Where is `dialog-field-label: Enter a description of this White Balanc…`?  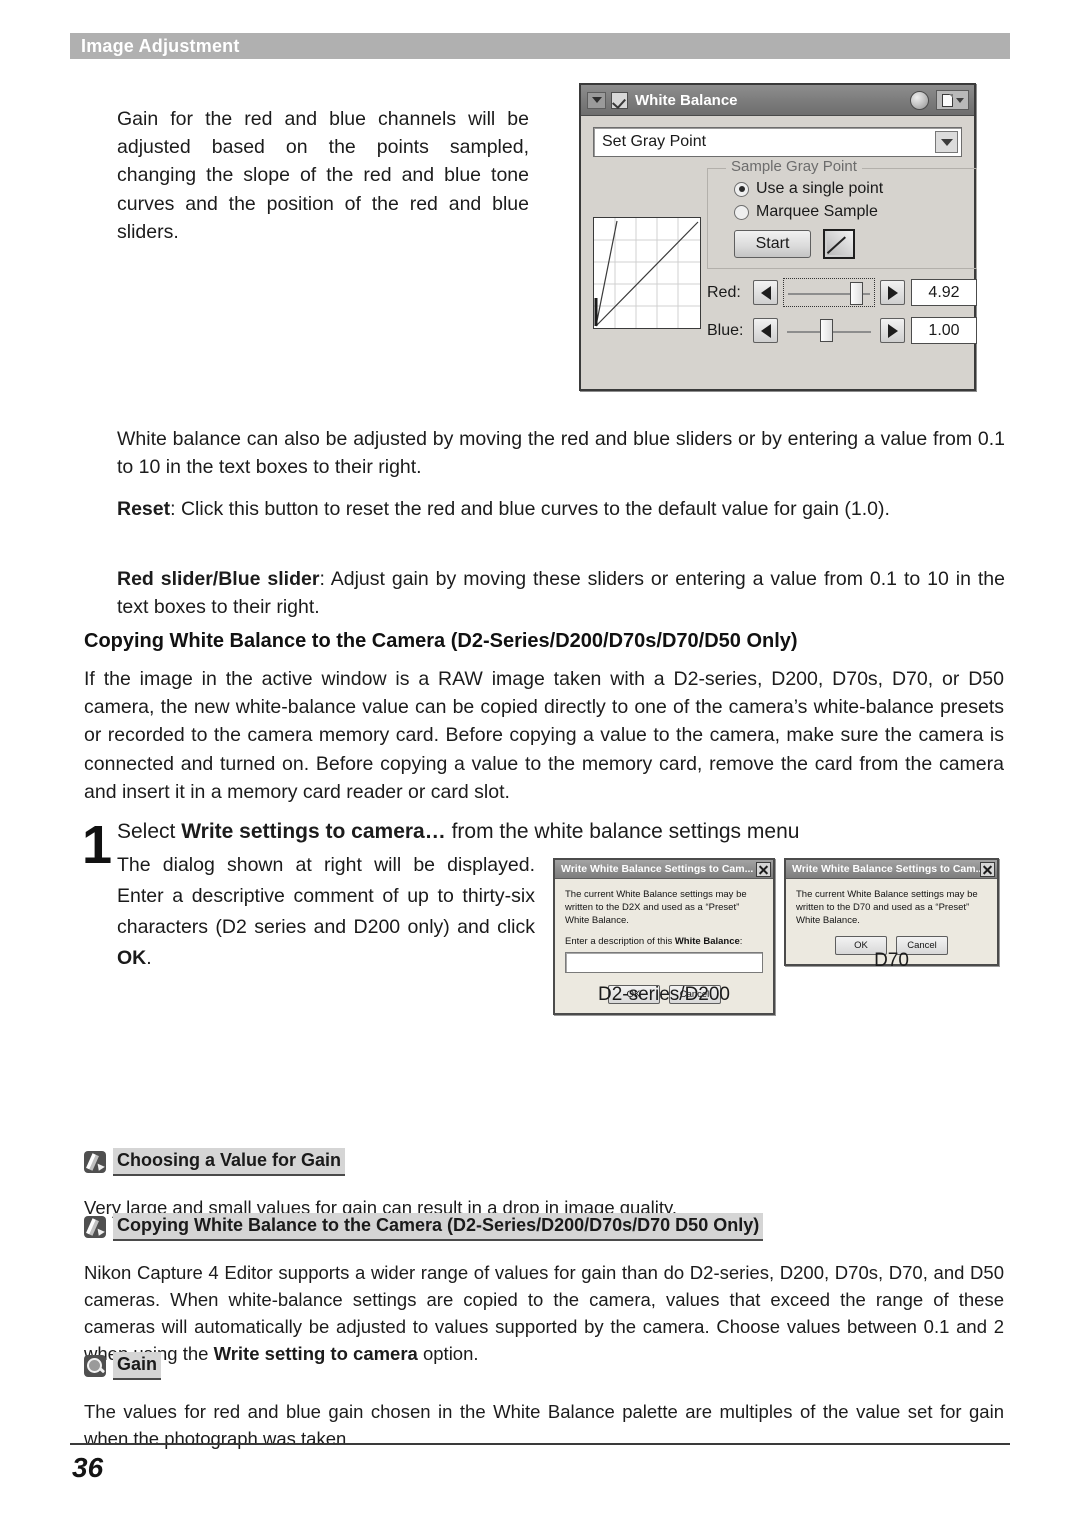 dialog-field-label: Enter a description of this White Balanc… is located at coordinates (664, 942).